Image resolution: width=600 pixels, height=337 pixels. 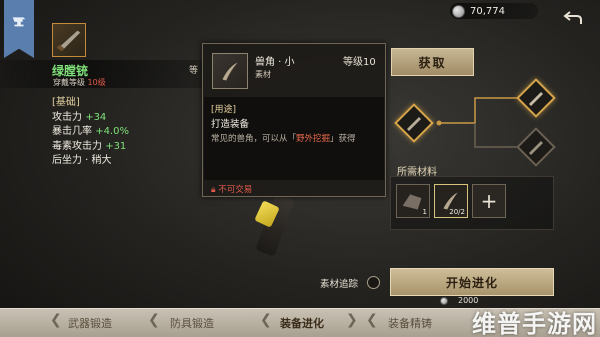 I want to click on material-tracking-toggle, so click(x=373, y=282).